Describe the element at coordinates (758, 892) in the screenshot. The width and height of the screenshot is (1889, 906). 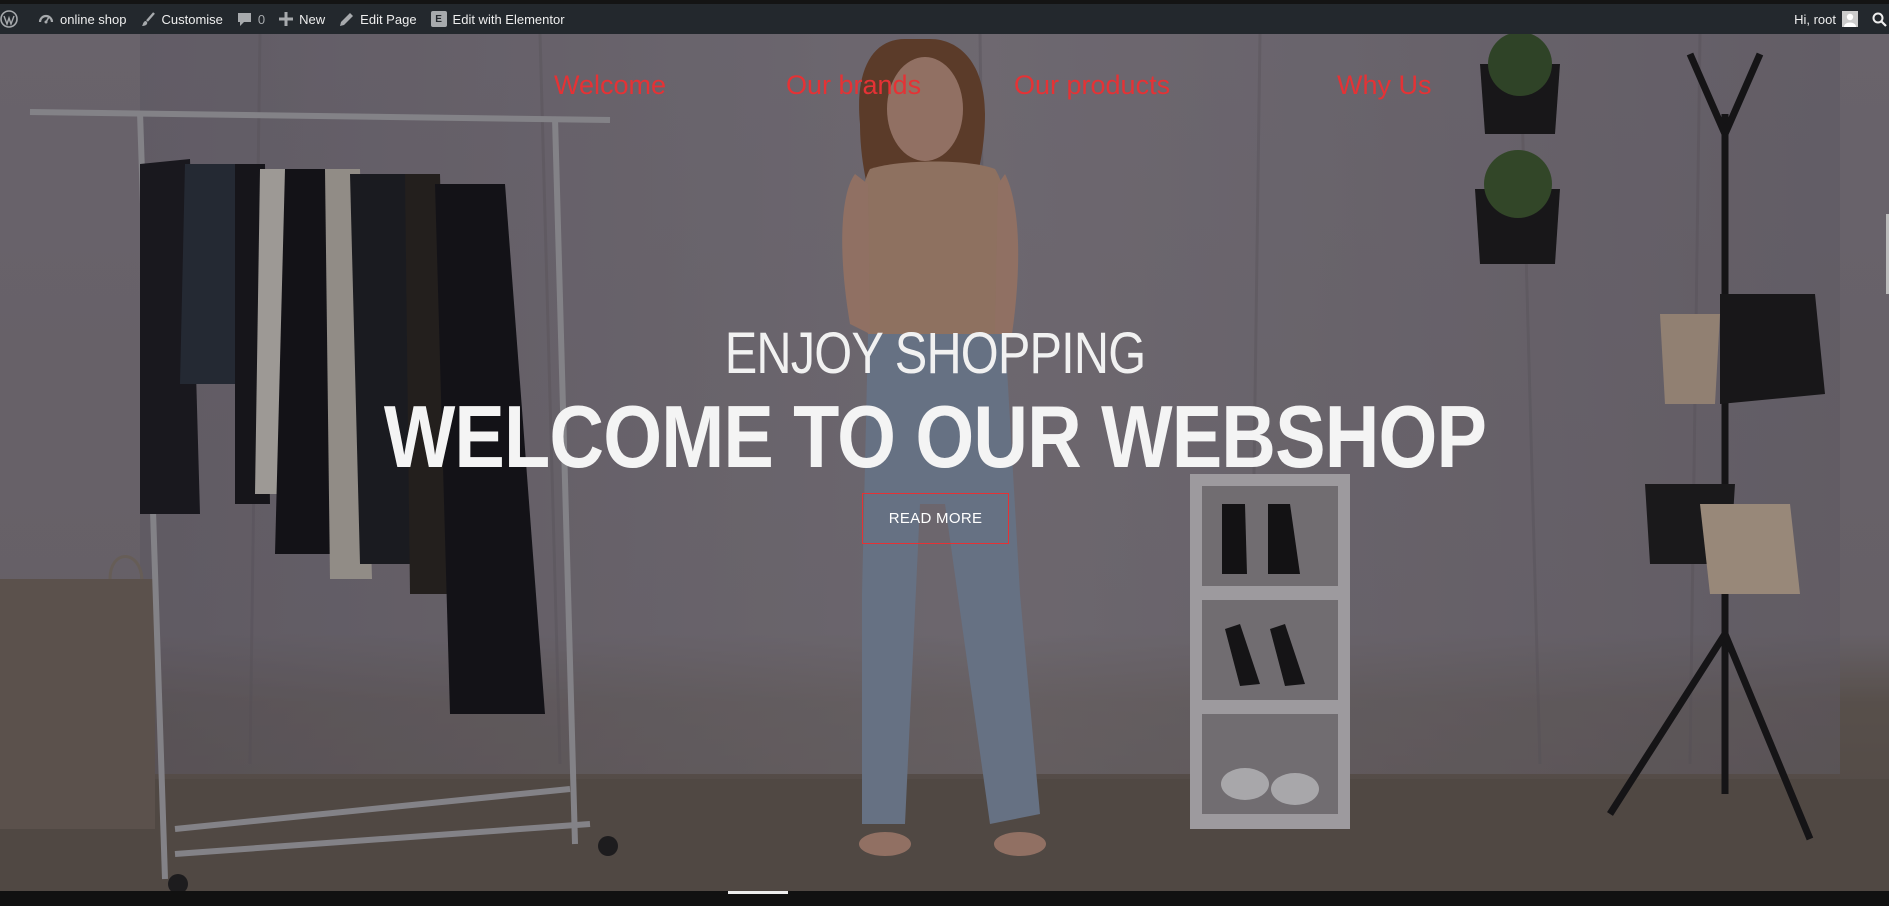
I see `bottom-indicator` at that location.